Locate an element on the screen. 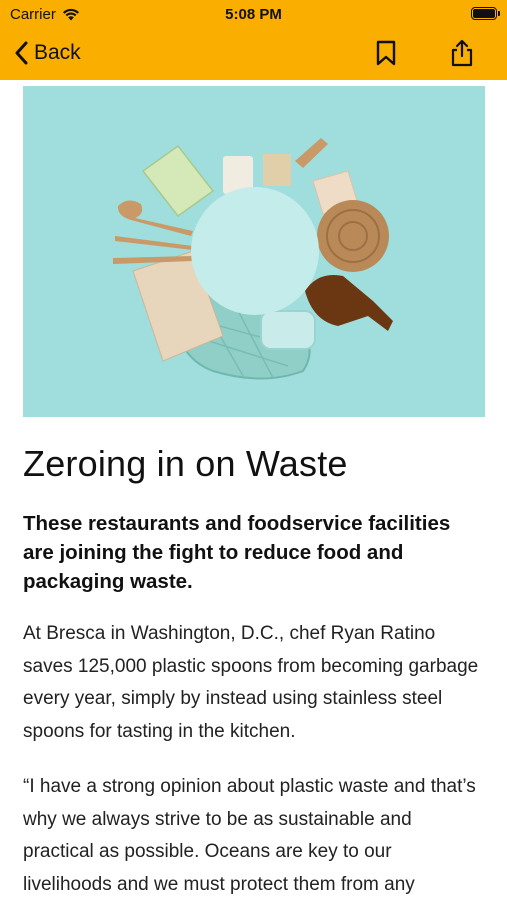  bookmark-icon is located at coordinates (386, 53).